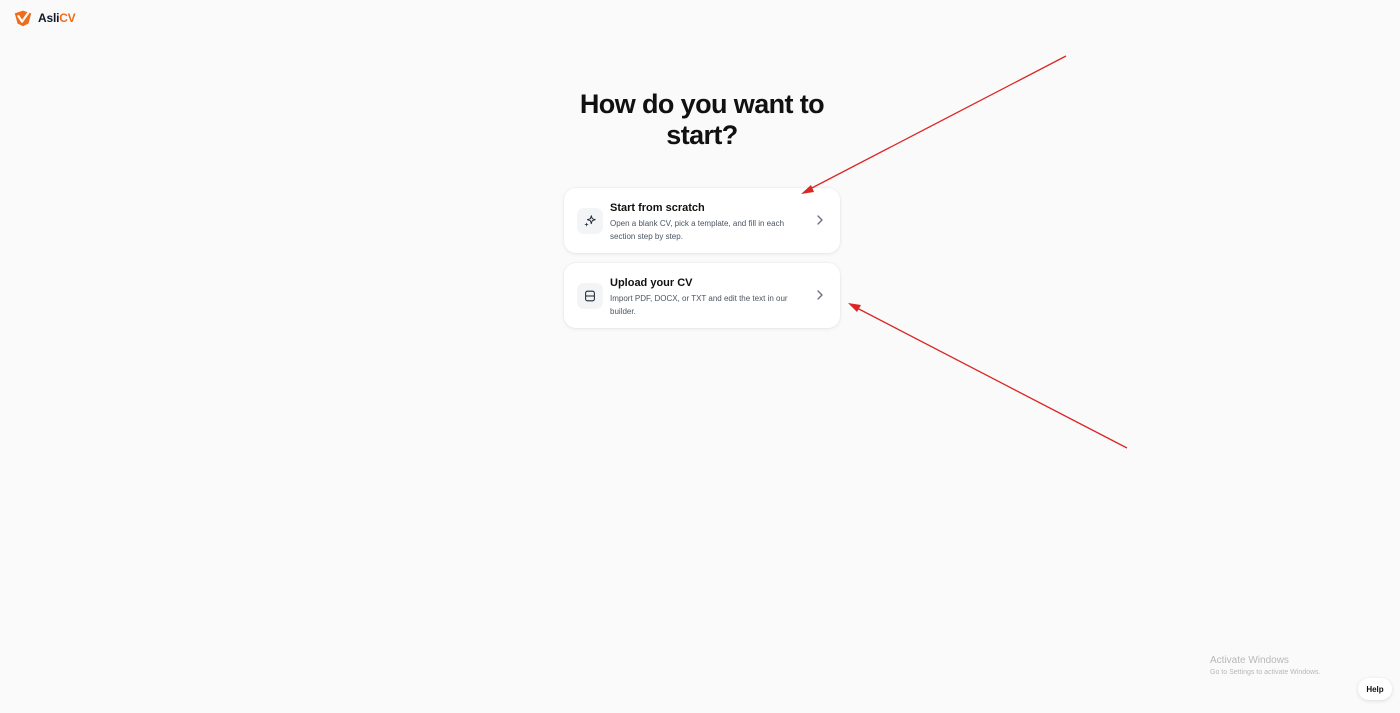 This screenshot has height=713, width=1400. What do you see at coordinates (590, 296) in the screenshot?
I see `upload-document-icon` at bounding box center [590, 296].